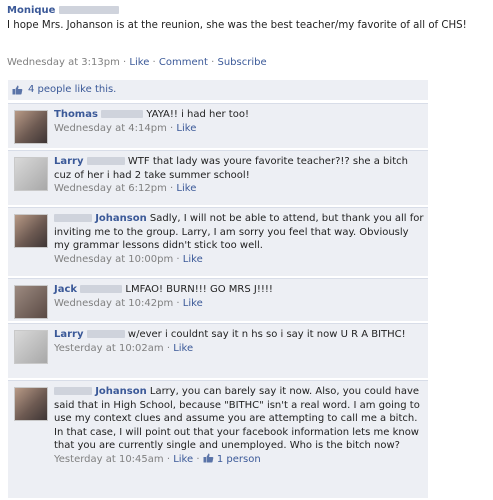 The width and height of the screenshot is (493, 500). Describe the element at coordinates (114, 303) in the screenshot. I see `comment-timestamp: Wednesday at 10:42pm` at that location.